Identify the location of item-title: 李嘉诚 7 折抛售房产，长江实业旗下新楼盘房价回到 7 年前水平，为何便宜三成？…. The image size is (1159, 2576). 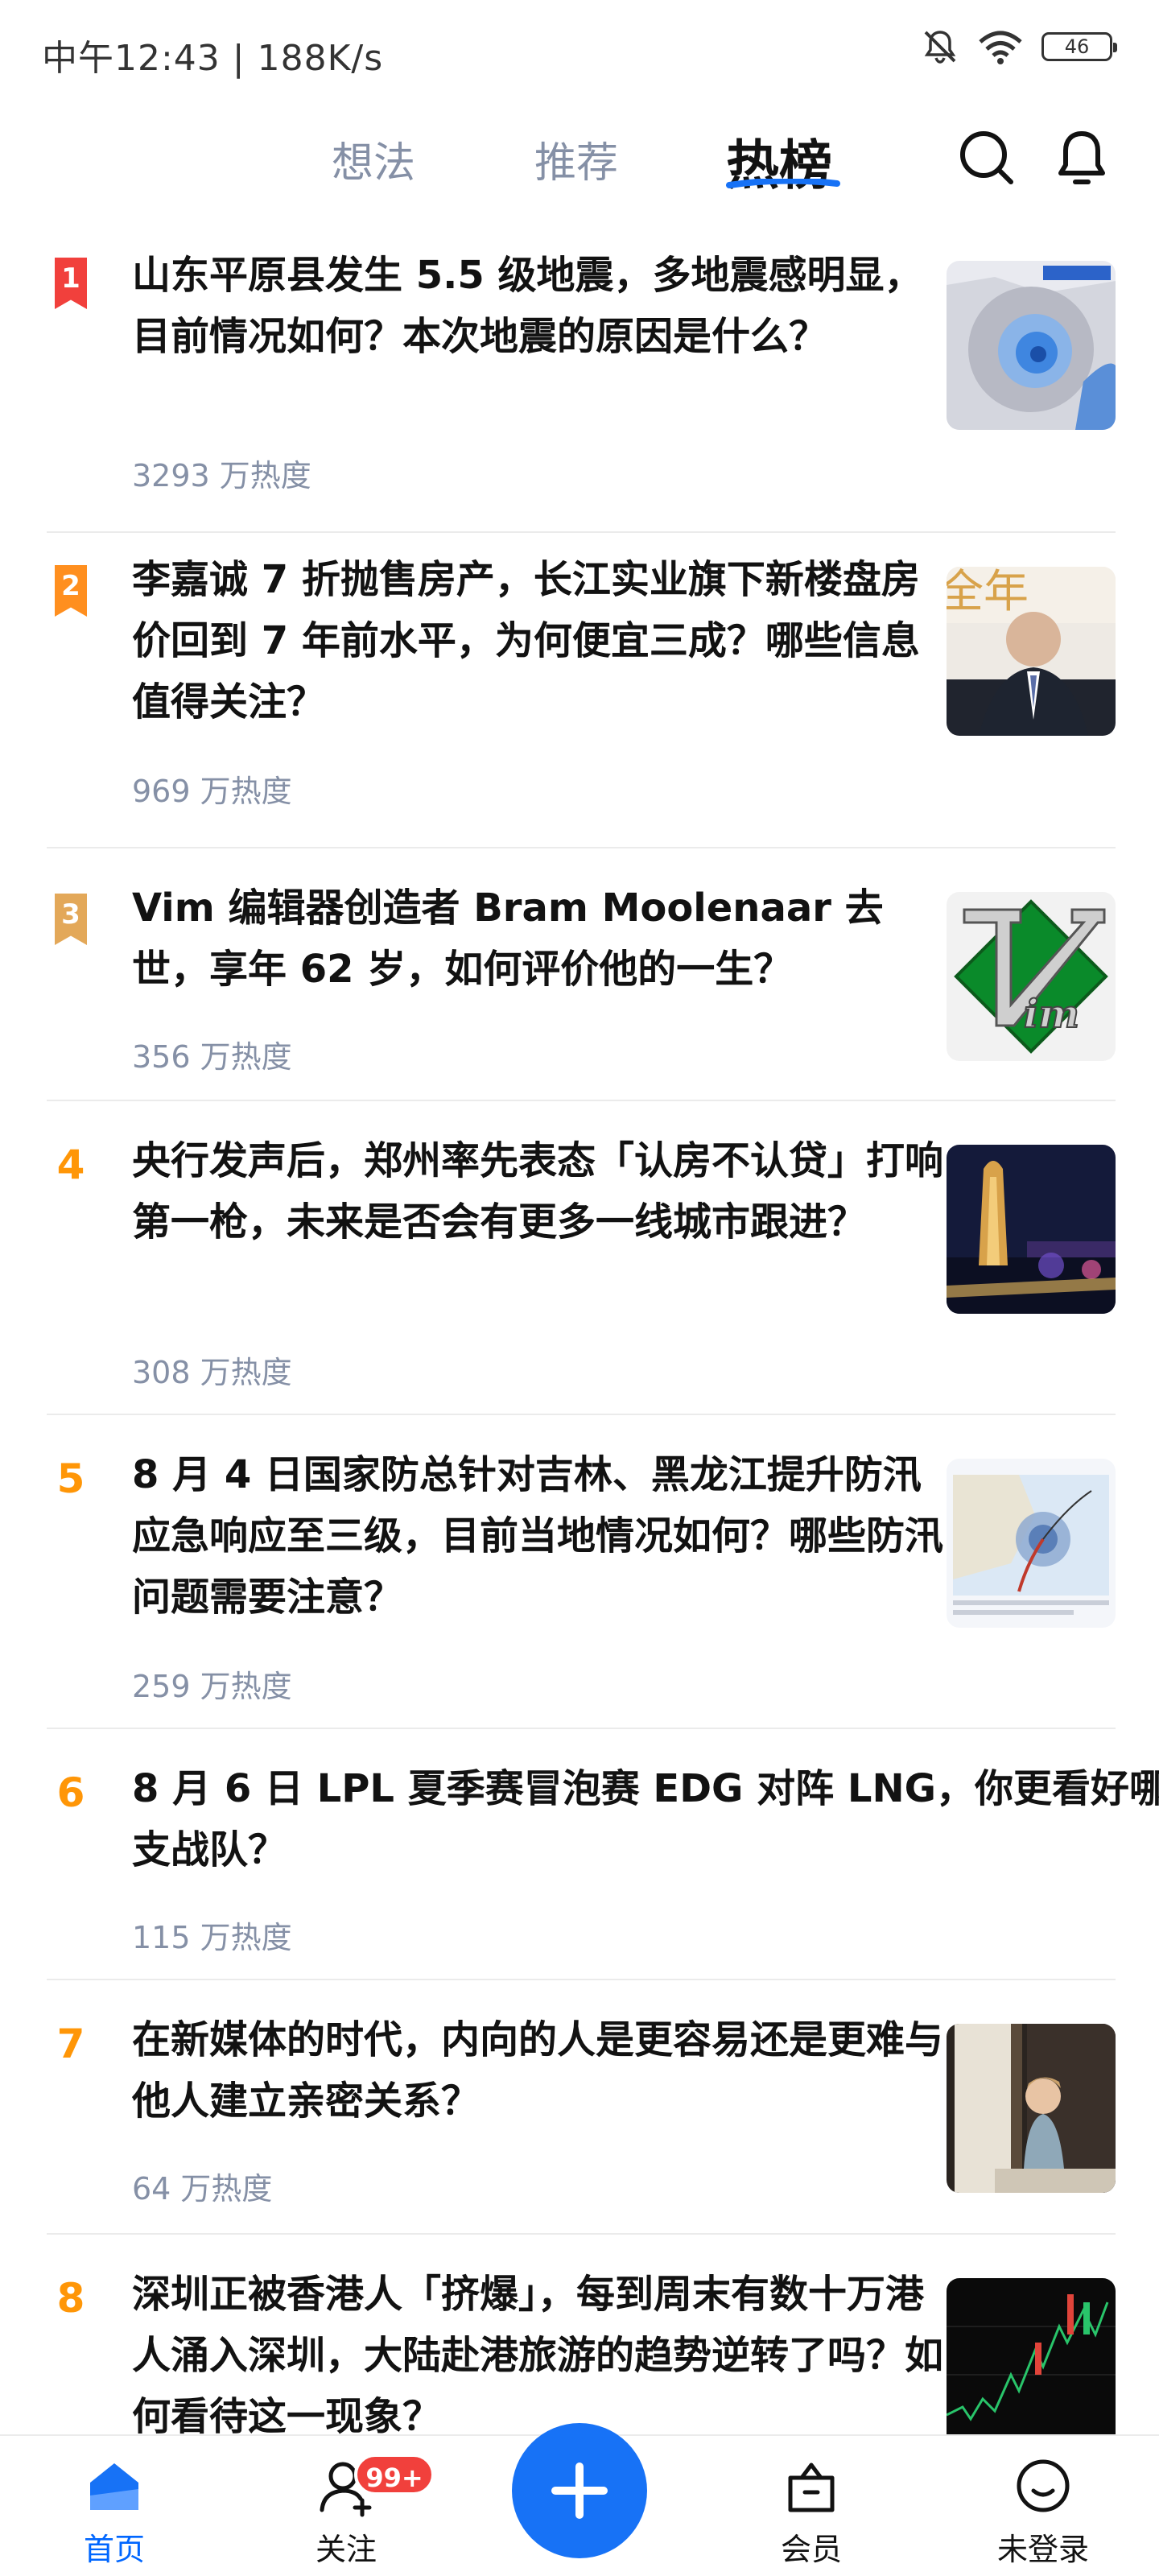
(541, 641).